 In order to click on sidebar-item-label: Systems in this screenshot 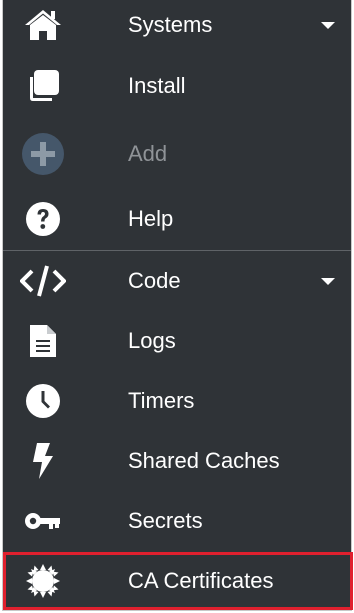, I will do `click(170, 24)`.